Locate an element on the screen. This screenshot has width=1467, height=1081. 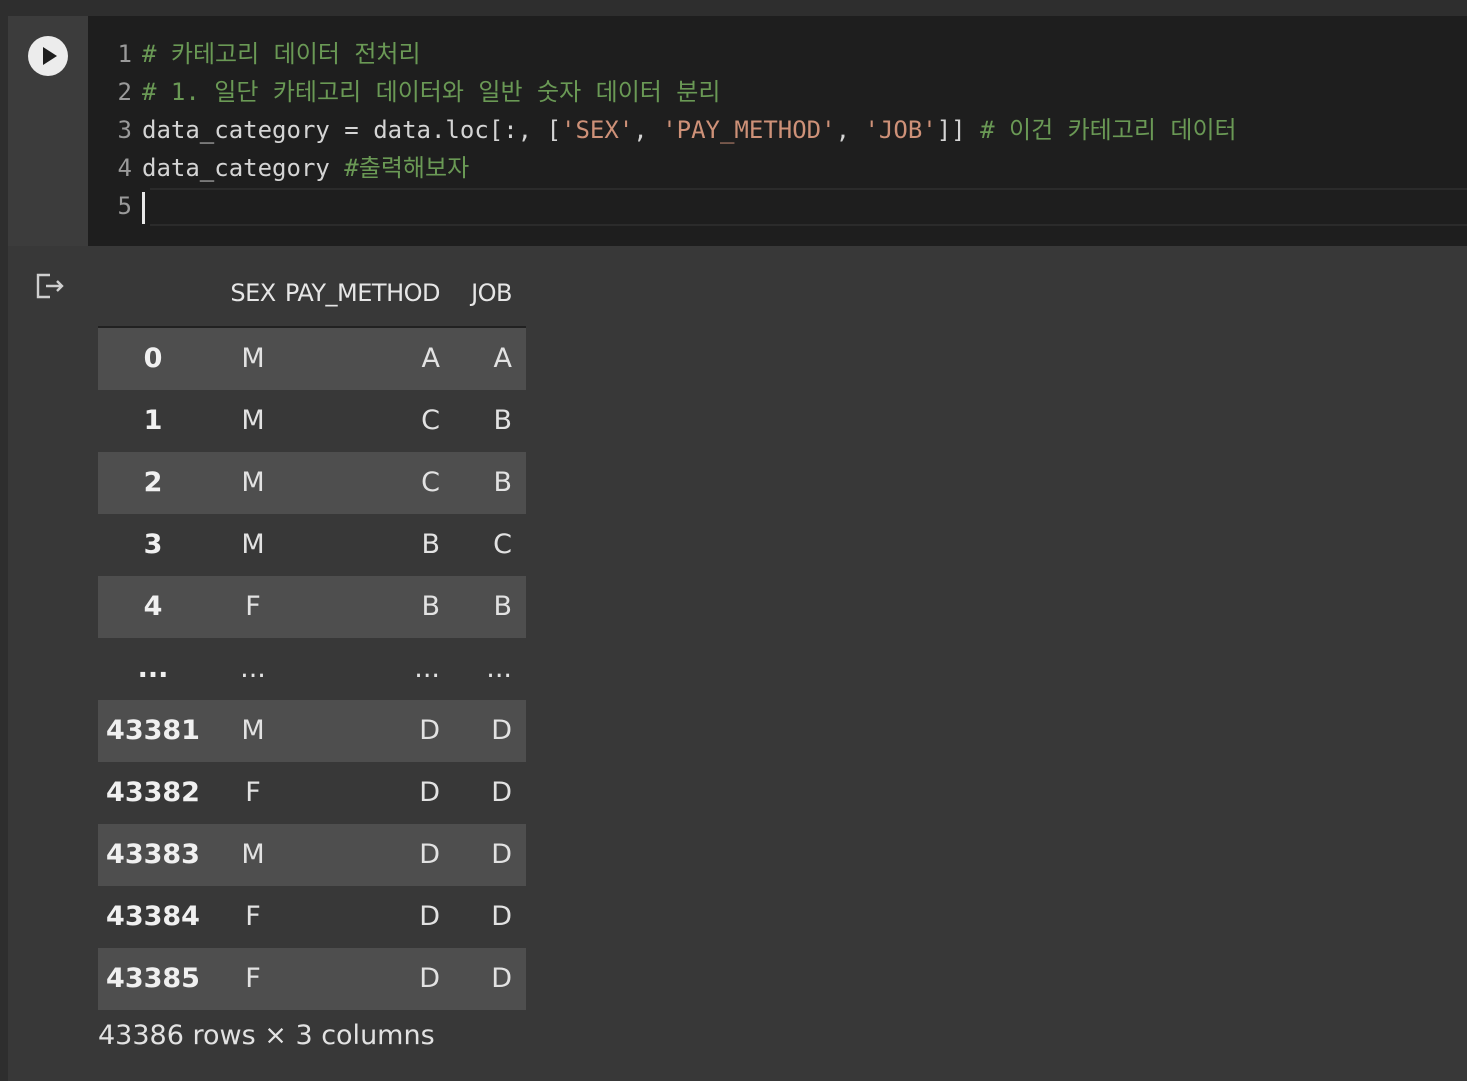
line-number: 1 is located at coordinates (124, 54).